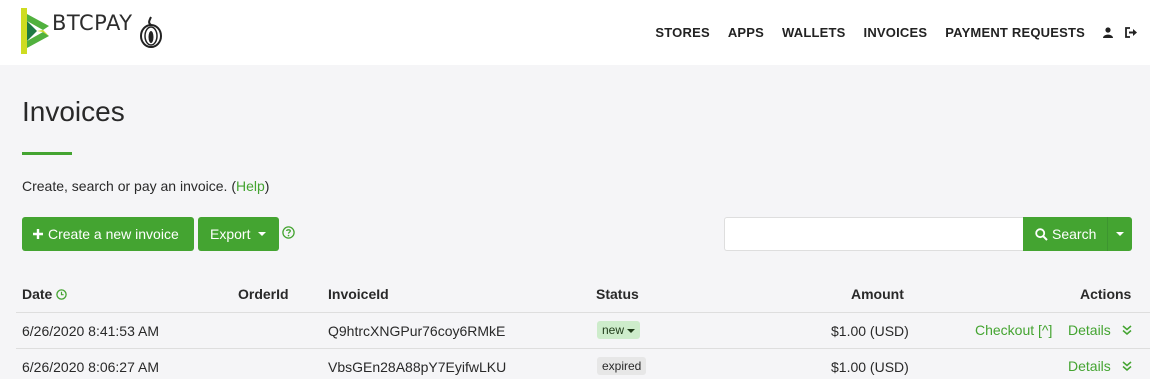 This screenshot has width=1150, height=379. I want to click on nav-stores: STORES, so click(682, 32).